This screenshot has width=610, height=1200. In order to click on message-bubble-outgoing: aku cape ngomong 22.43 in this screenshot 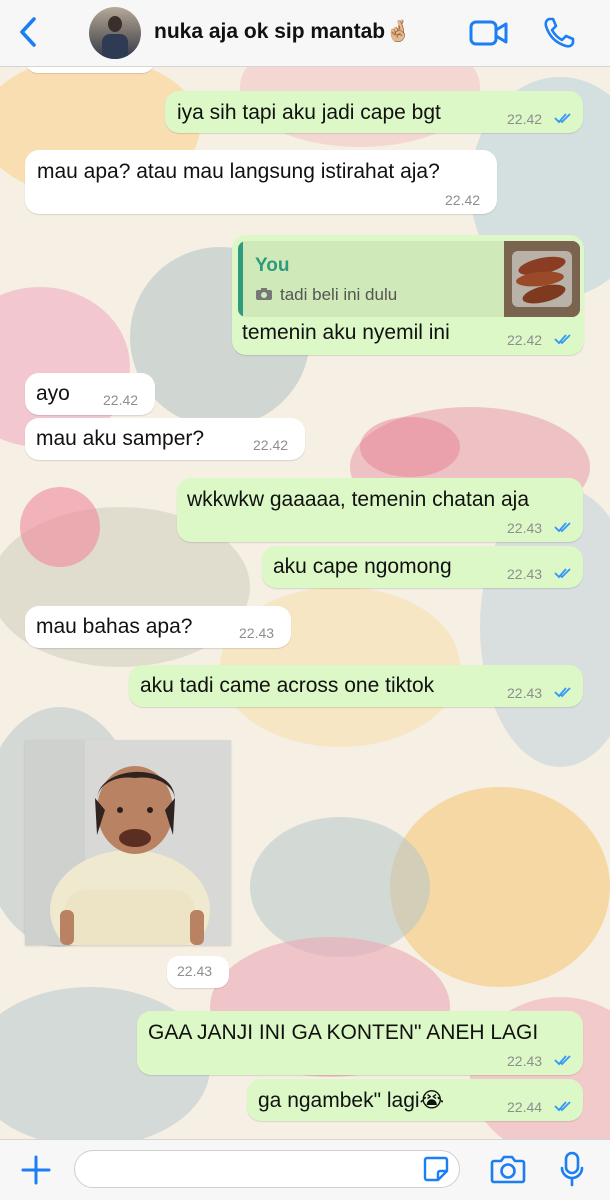, I will do `click(422, 567)`.